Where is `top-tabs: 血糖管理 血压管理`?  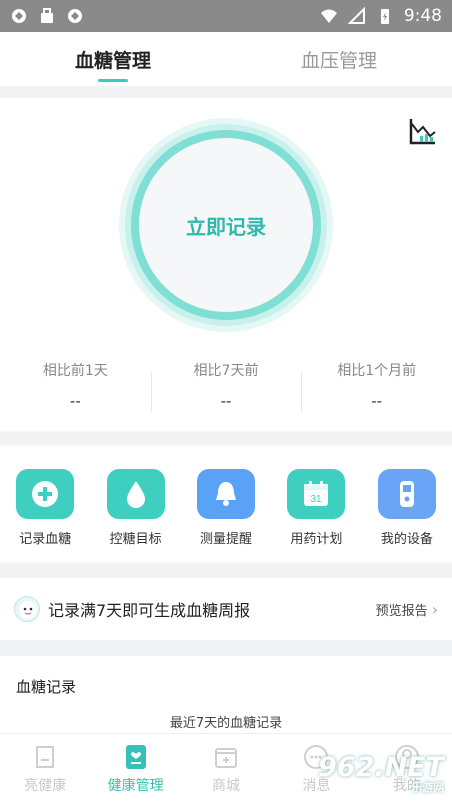 top-tabs: 血糖管理 血压管理 is located at coordinates (226, 59).